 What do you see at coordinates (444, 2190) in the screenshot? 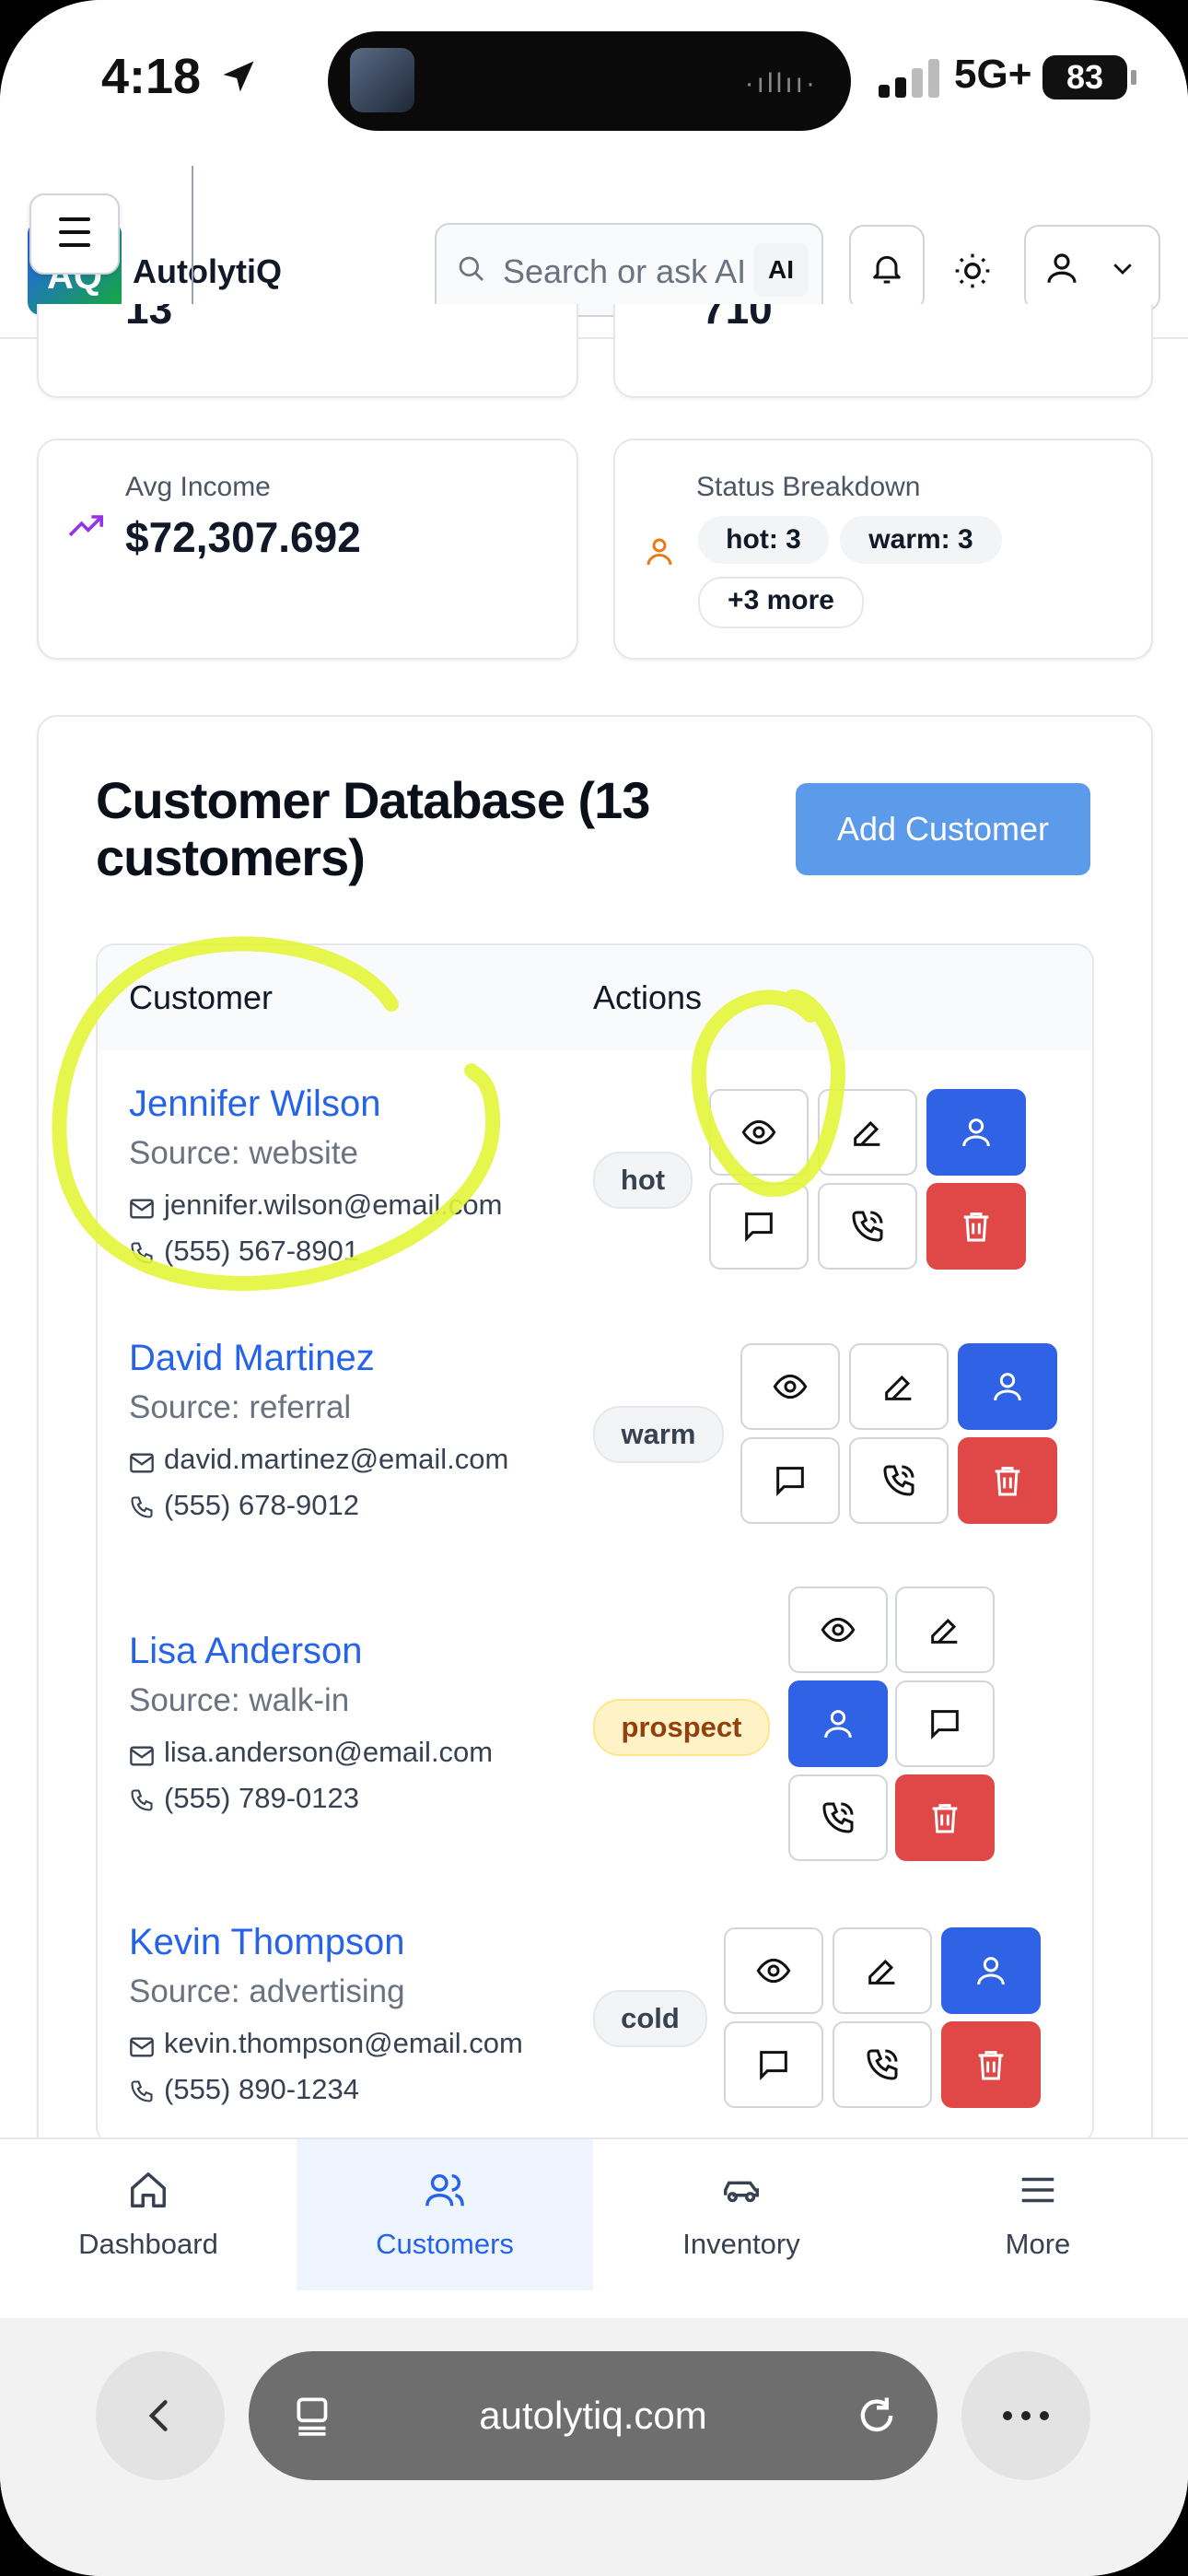
I see `users-icon` at bounding box center [444, 2190].